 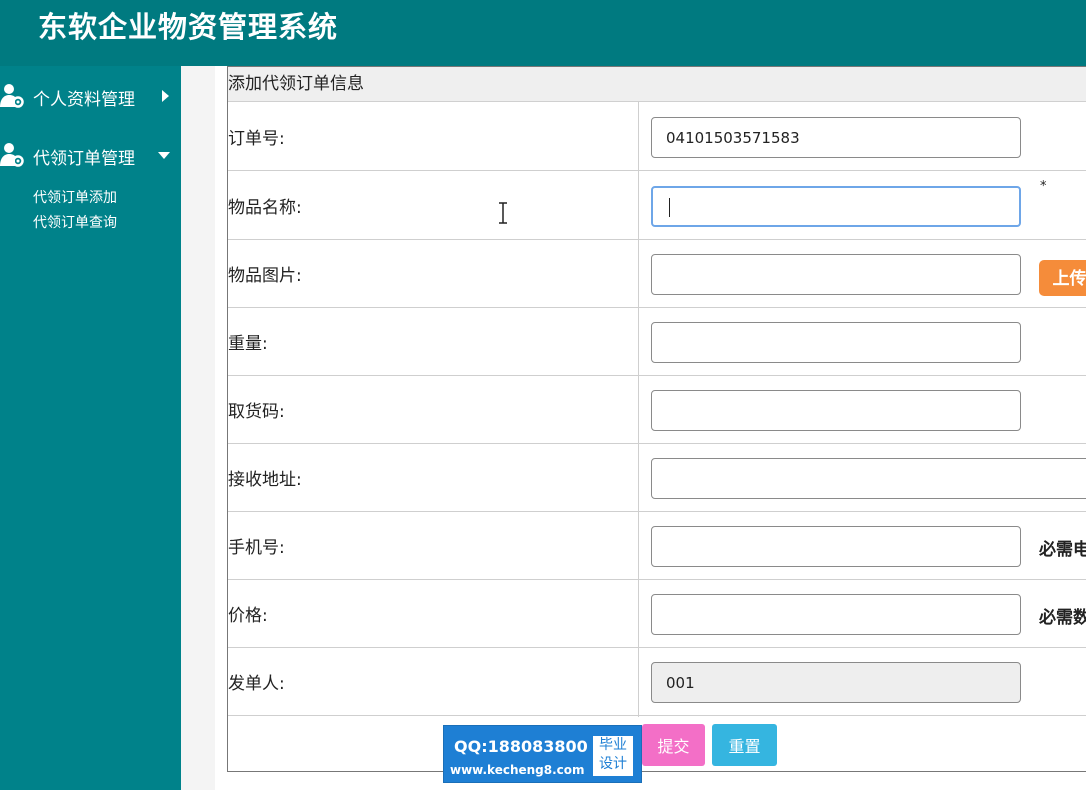 I want to click on weight-input, so click(x=836, y=342).